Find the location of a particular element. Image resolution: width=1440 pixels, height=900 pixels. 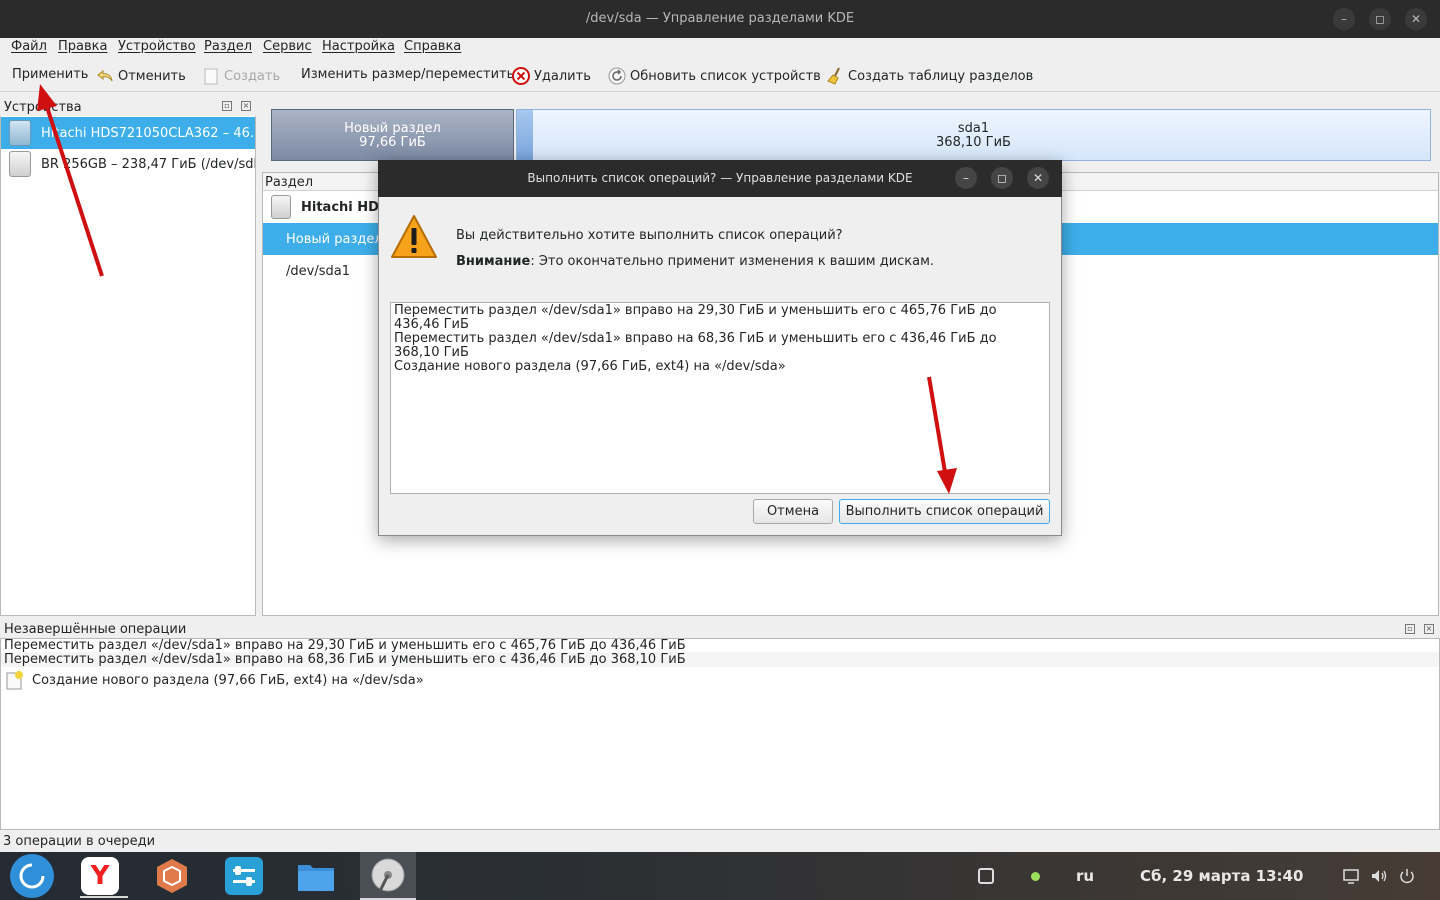

clock: Сб, 29 марта 13:40 is located at coordinates (1221, 876).